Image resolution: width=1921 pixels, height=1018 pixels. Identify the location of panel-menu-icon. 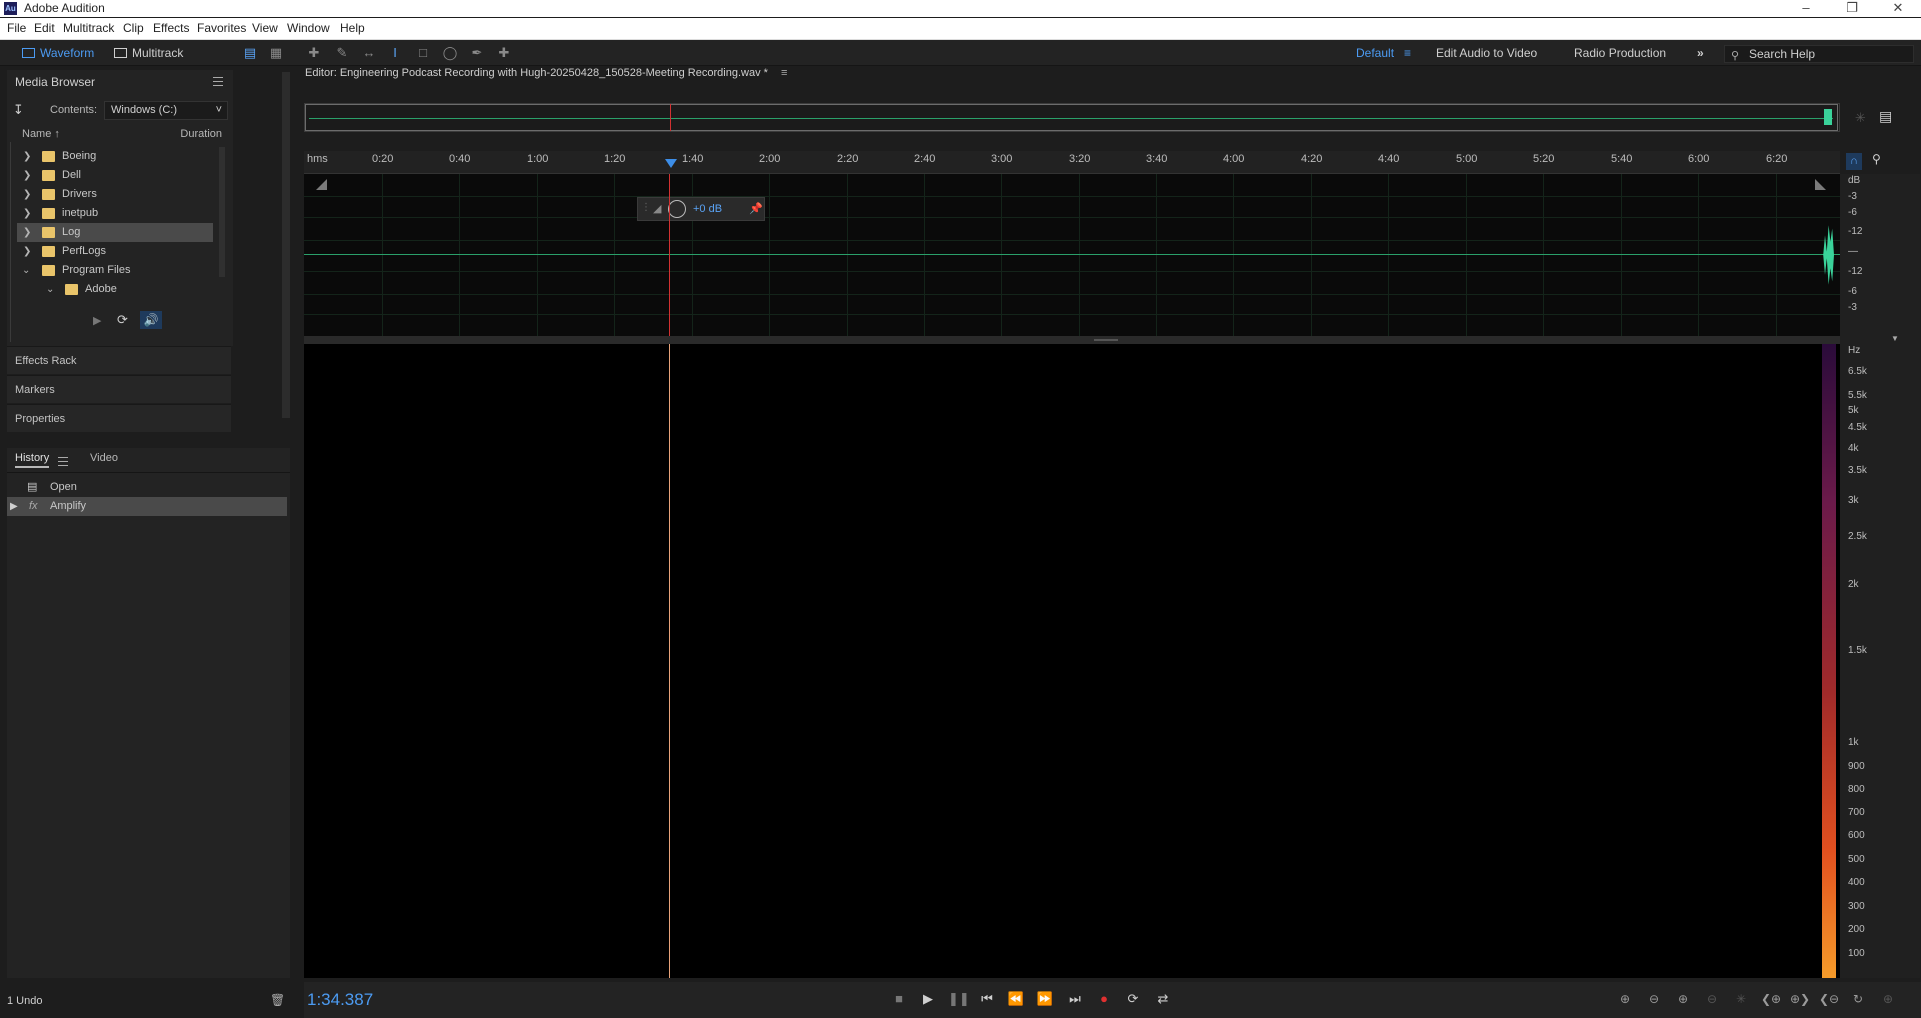
(218, 81).